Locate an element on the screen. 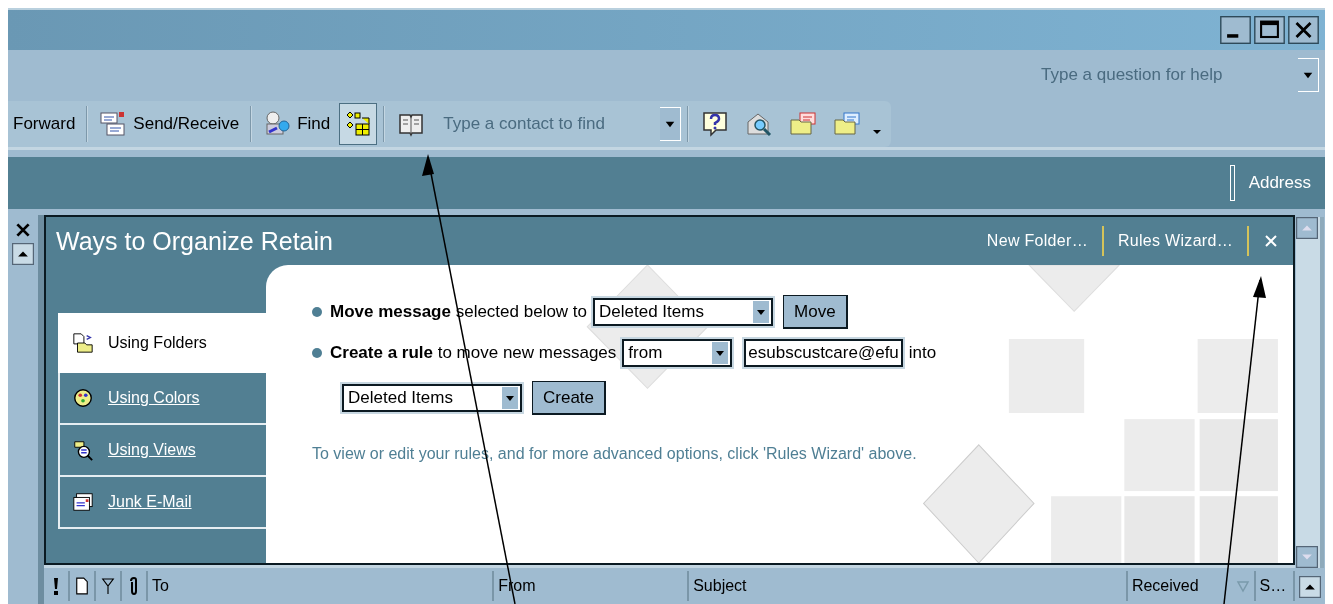 This screenshot has width=1333, height=604. find-icon is located at coordinates (277, 123).